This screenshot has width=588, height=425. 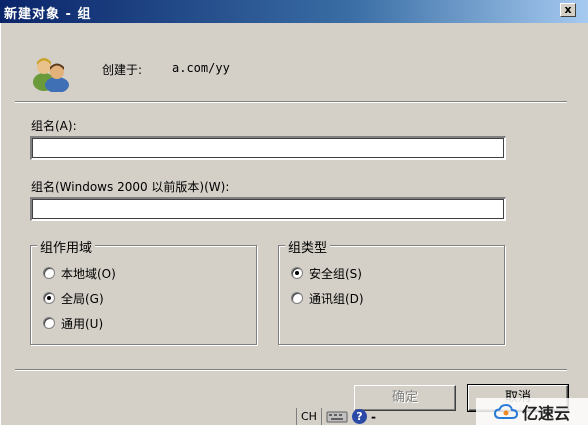 What do you see at coordinates (1, 224) in the screenshot?
I see `window-frame` at bounding box center [1, 224].